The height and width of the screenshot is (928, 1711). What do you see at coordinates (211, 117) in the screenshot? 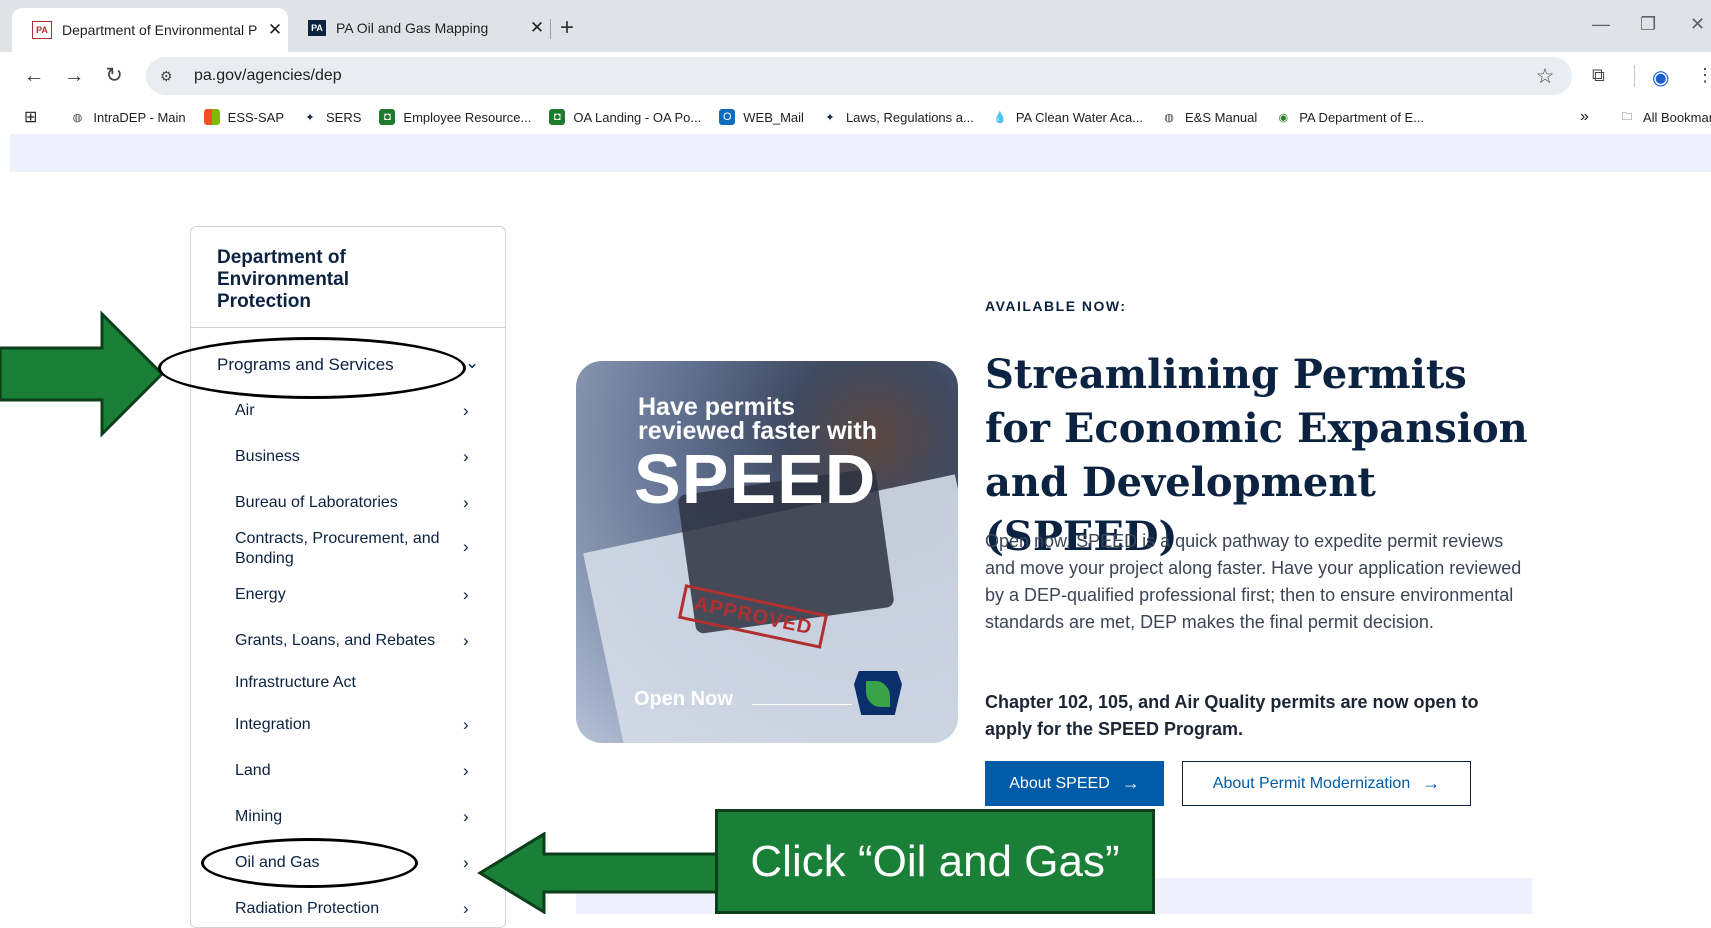
I see `windows-icon` at bounding box center [211, 117].